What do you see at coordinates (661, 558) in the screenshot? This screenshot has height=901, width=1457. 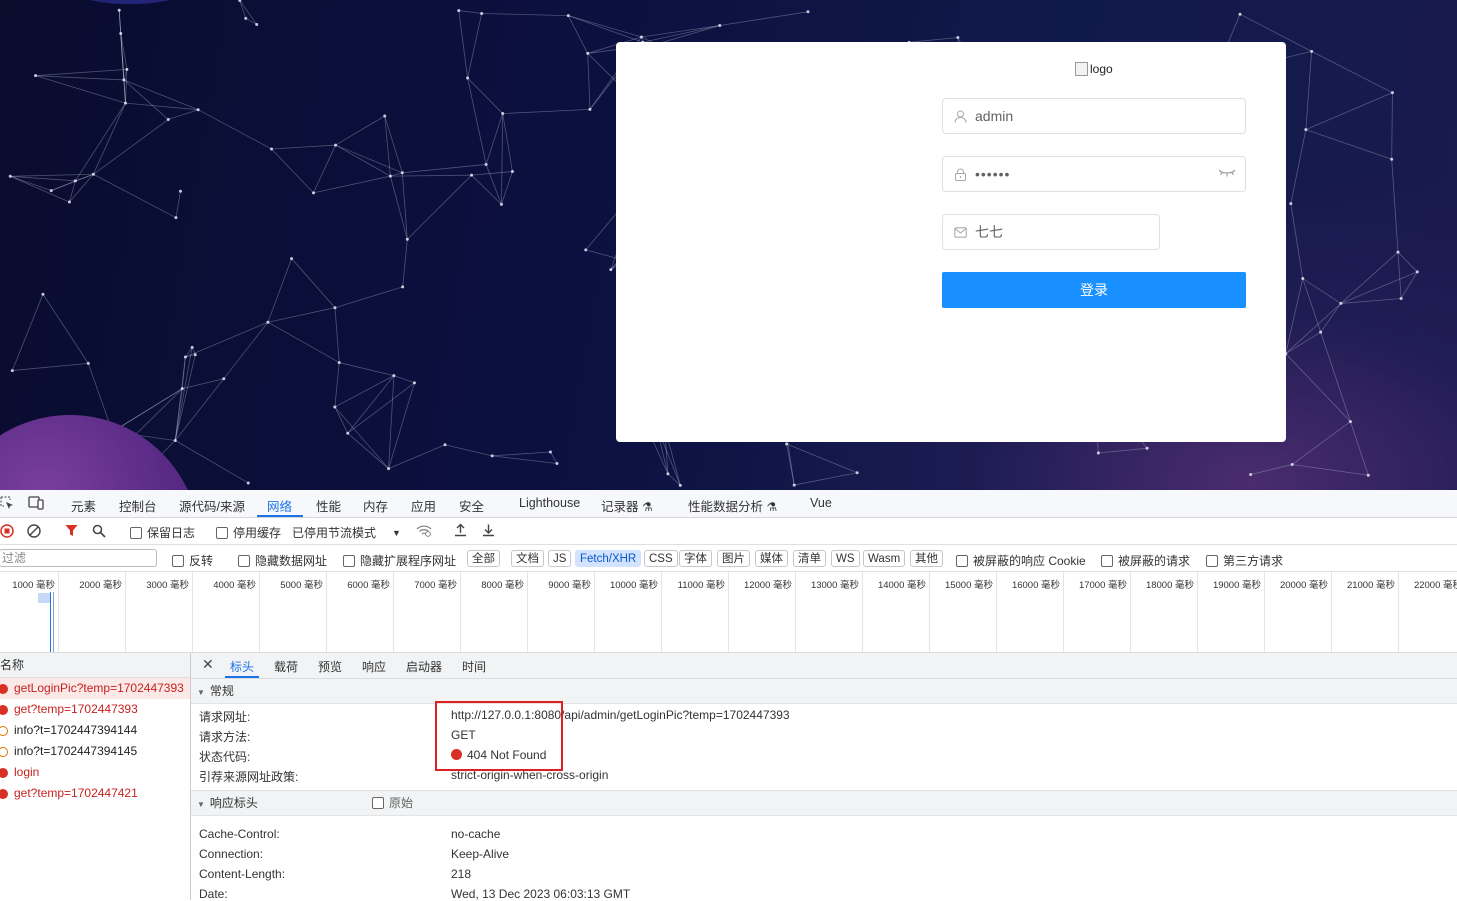 I see `type-filter-css: CSS` at bounding box center [661, 558].